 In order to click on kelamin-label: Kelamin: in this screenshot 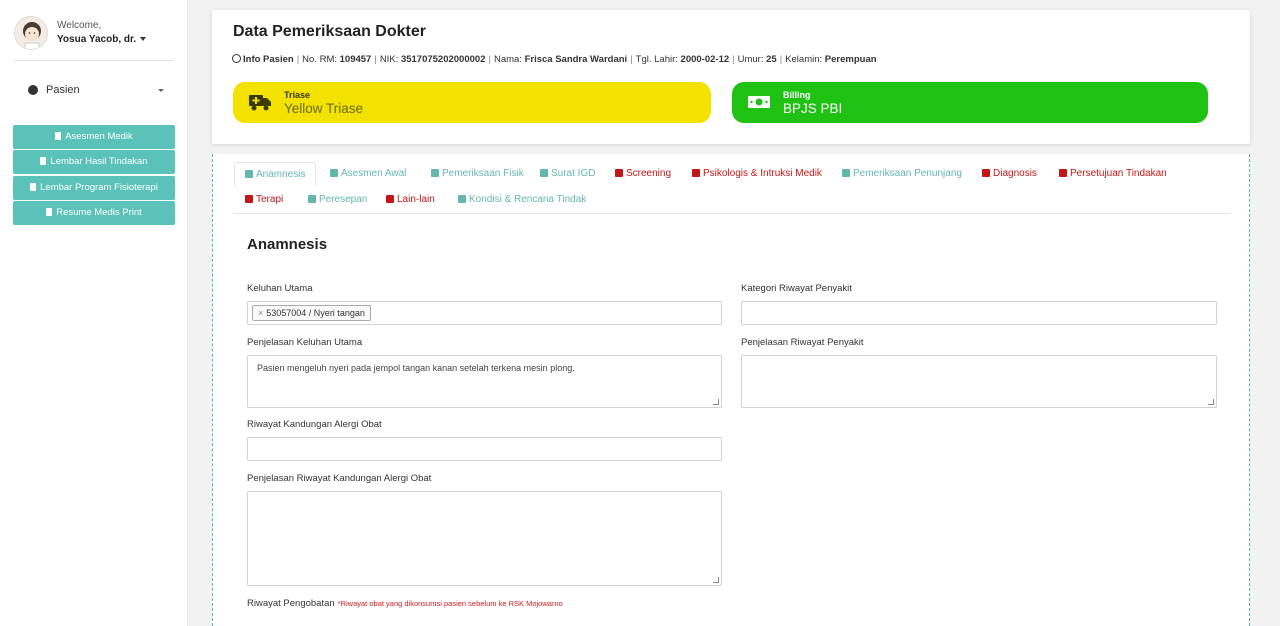, I will do `click(804, 59)`.